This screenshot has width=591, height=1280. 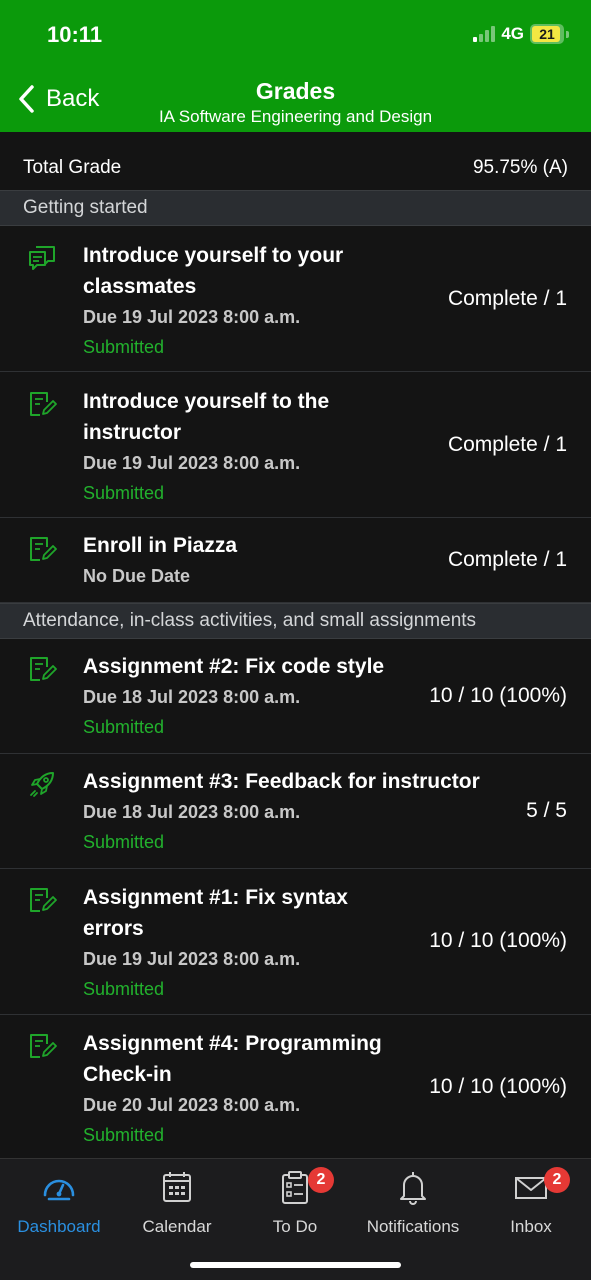 I want to click on rocket-icon, so click(x=42, y=784).